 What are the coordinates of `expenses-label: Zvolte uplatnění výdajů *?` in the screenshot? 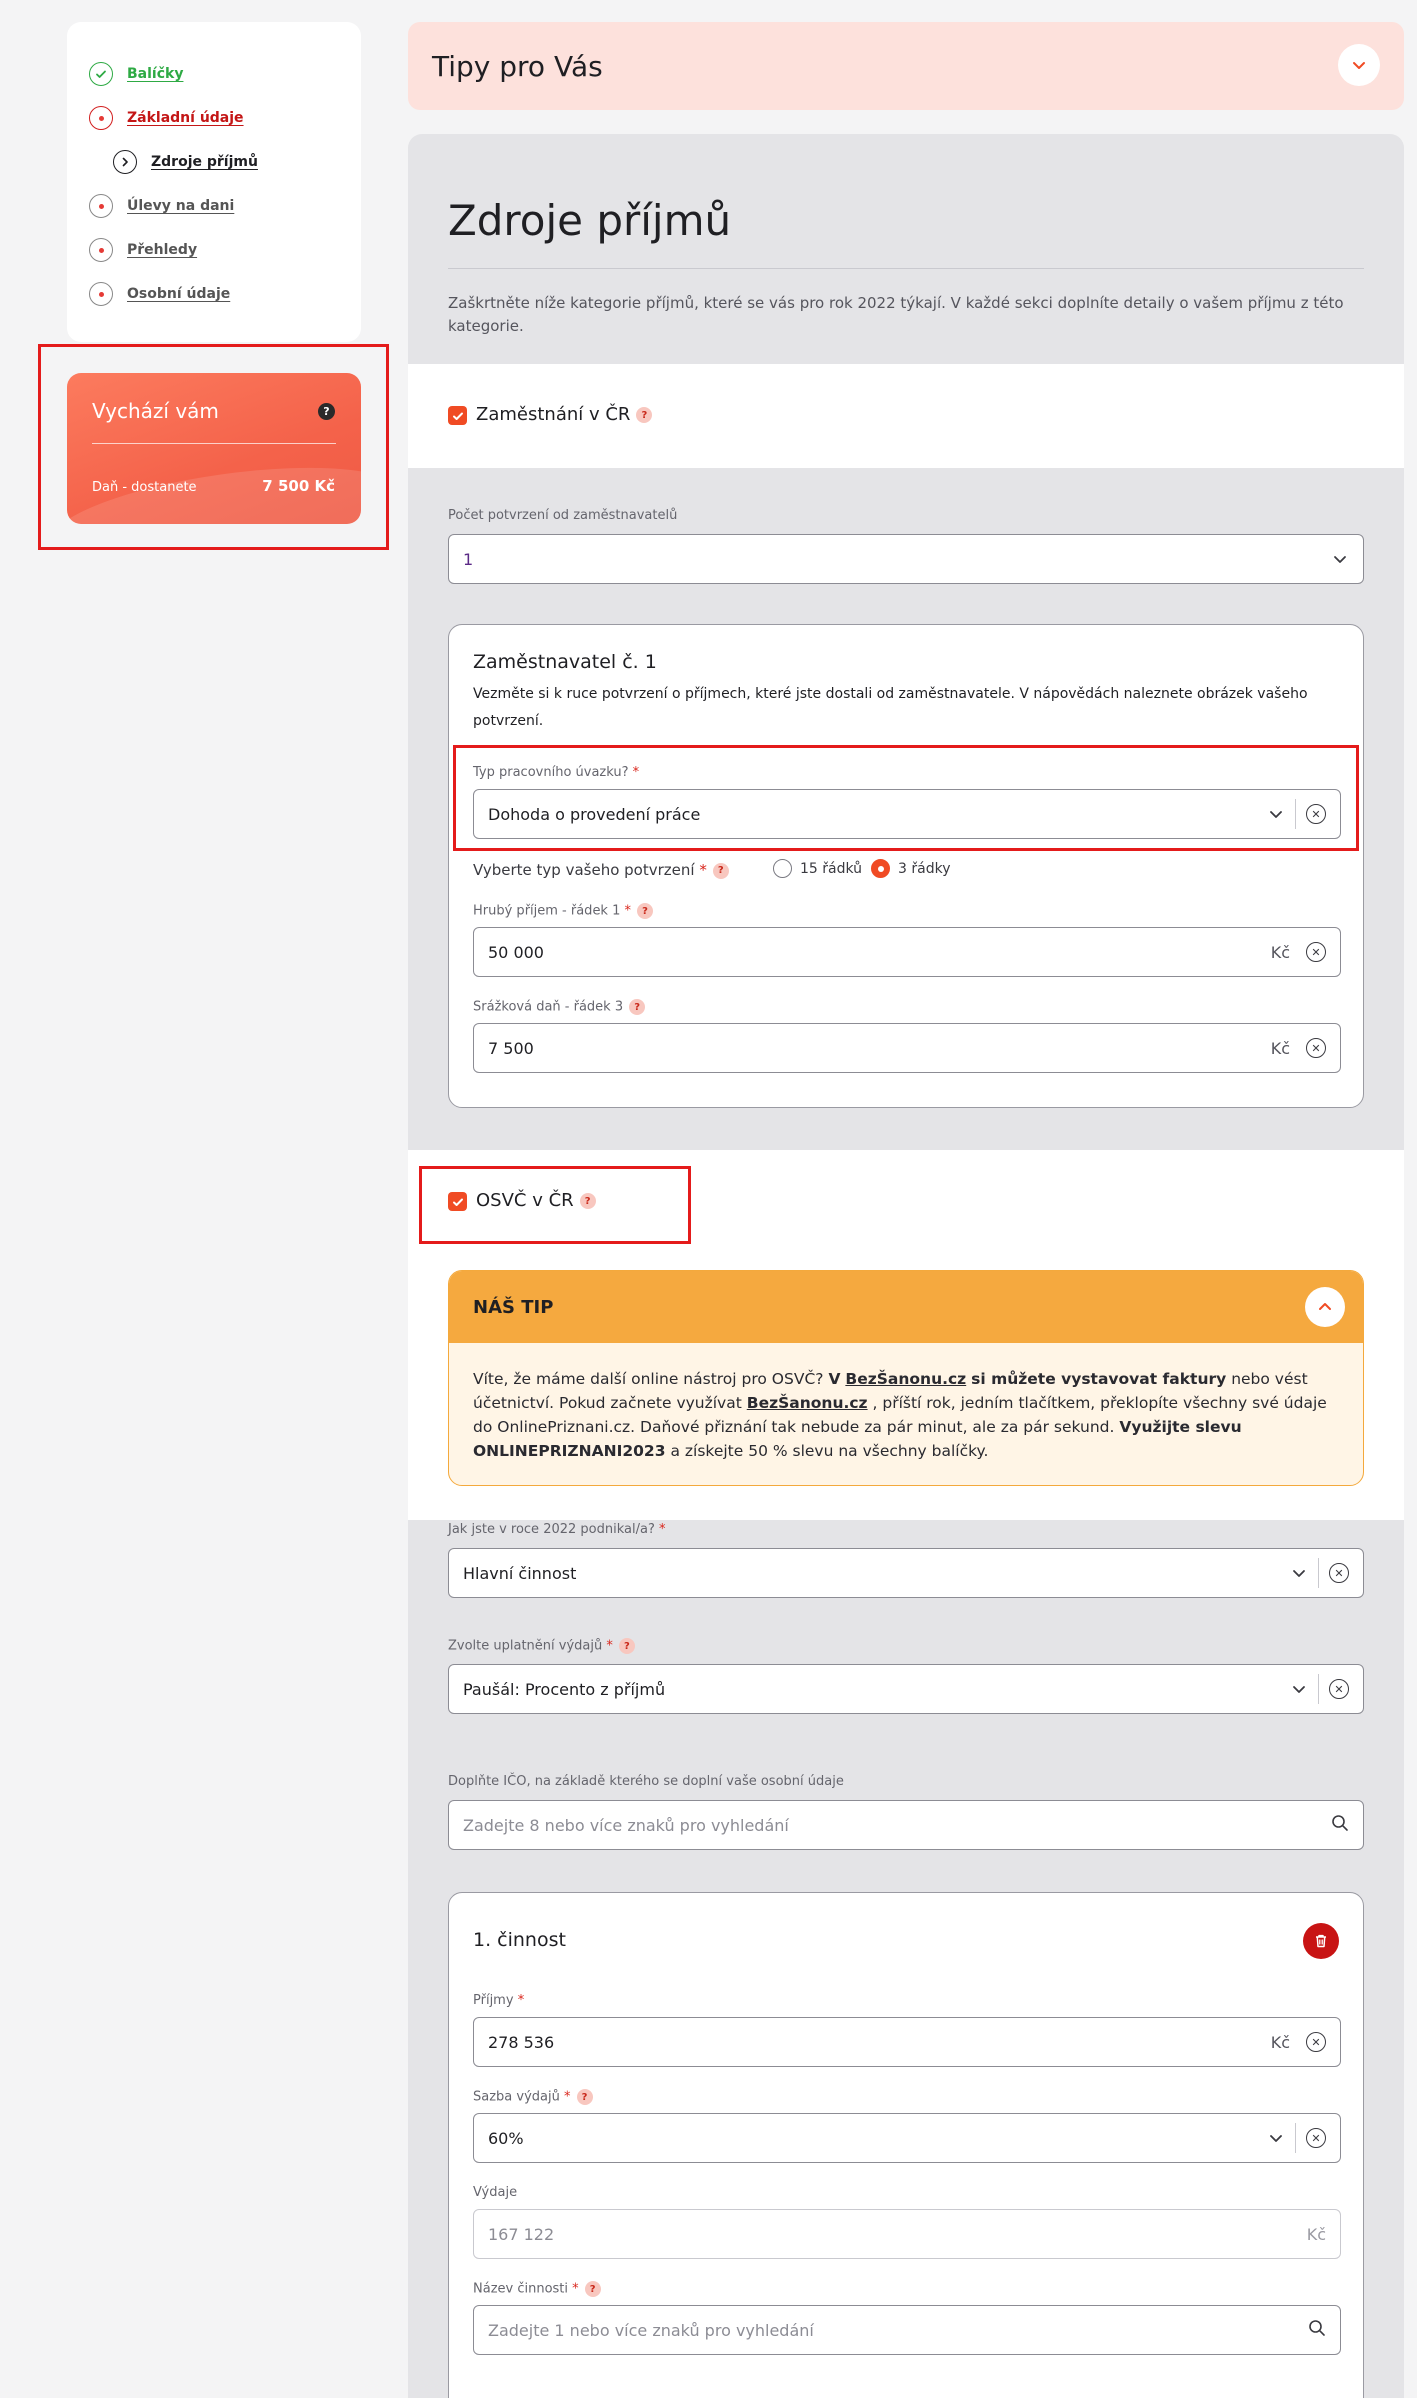 It's located at (541, 1646).